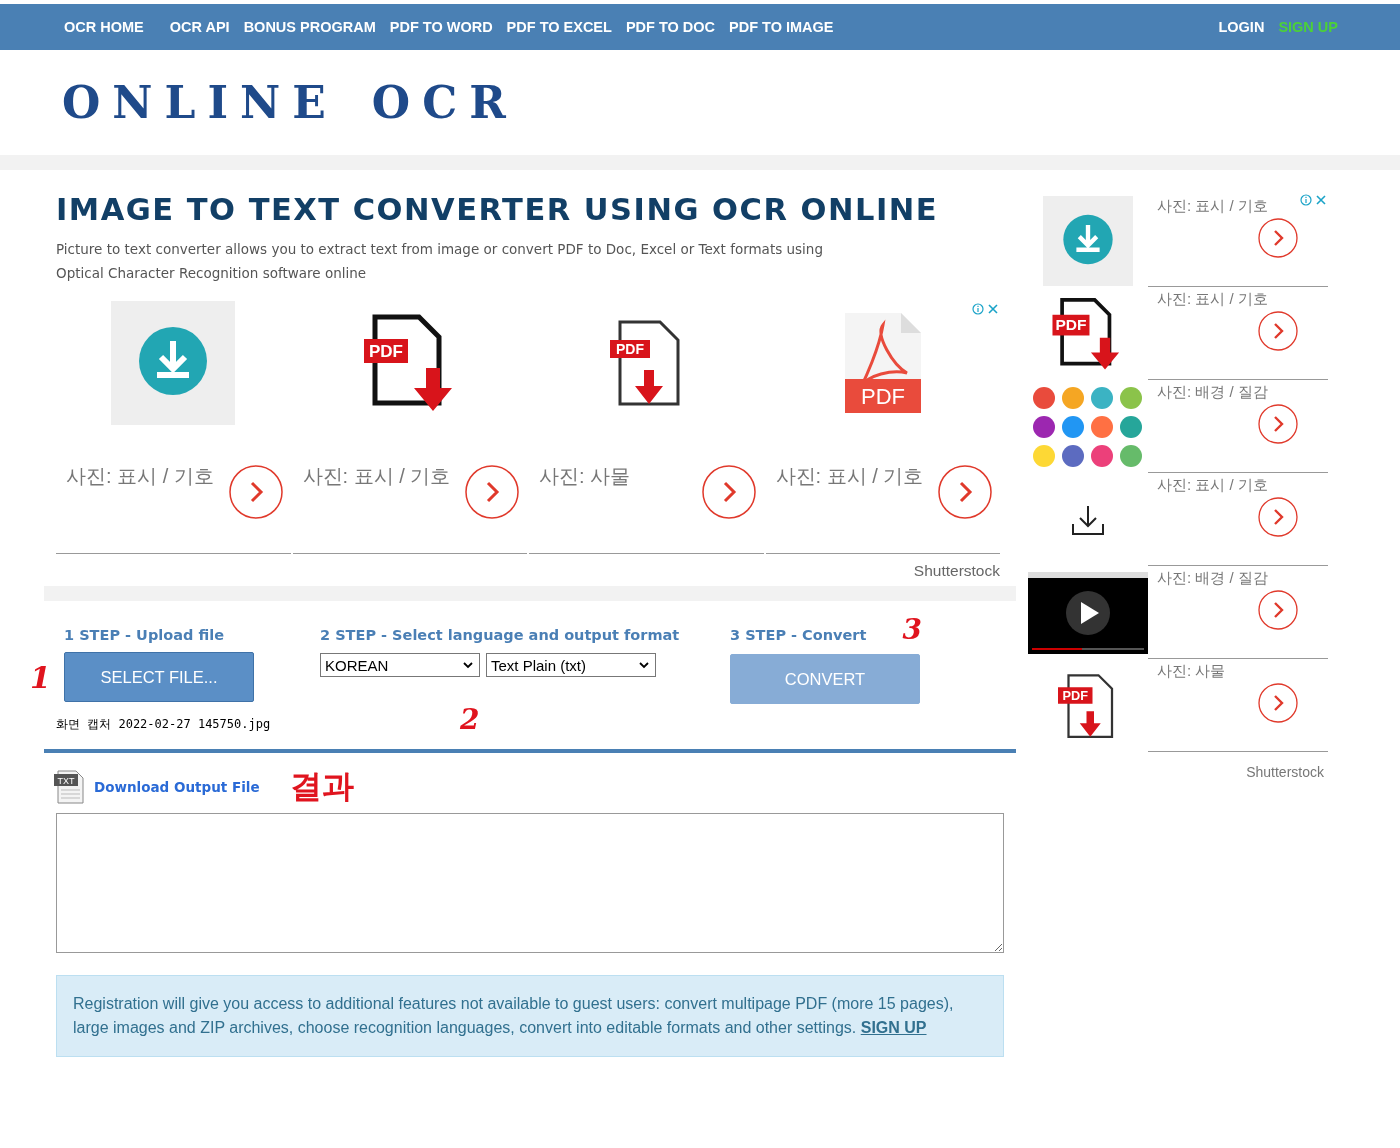  Describe the element at coordinates (309, 27) in the screenshot. I see `nav-link: BONUS PROGRAM` at that location.